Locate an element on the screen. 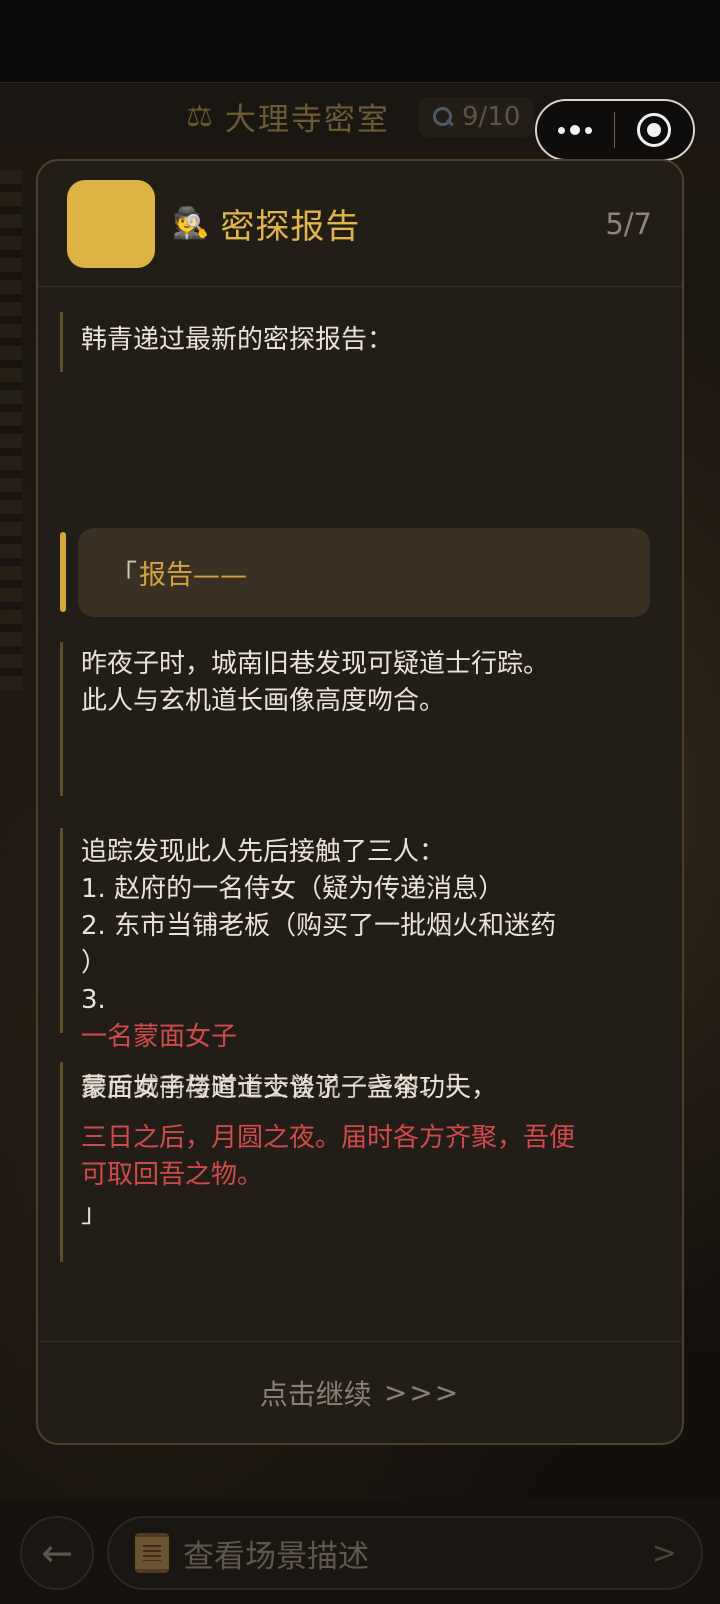  clue-count: 9/10 is located at coordinates (491, 117).